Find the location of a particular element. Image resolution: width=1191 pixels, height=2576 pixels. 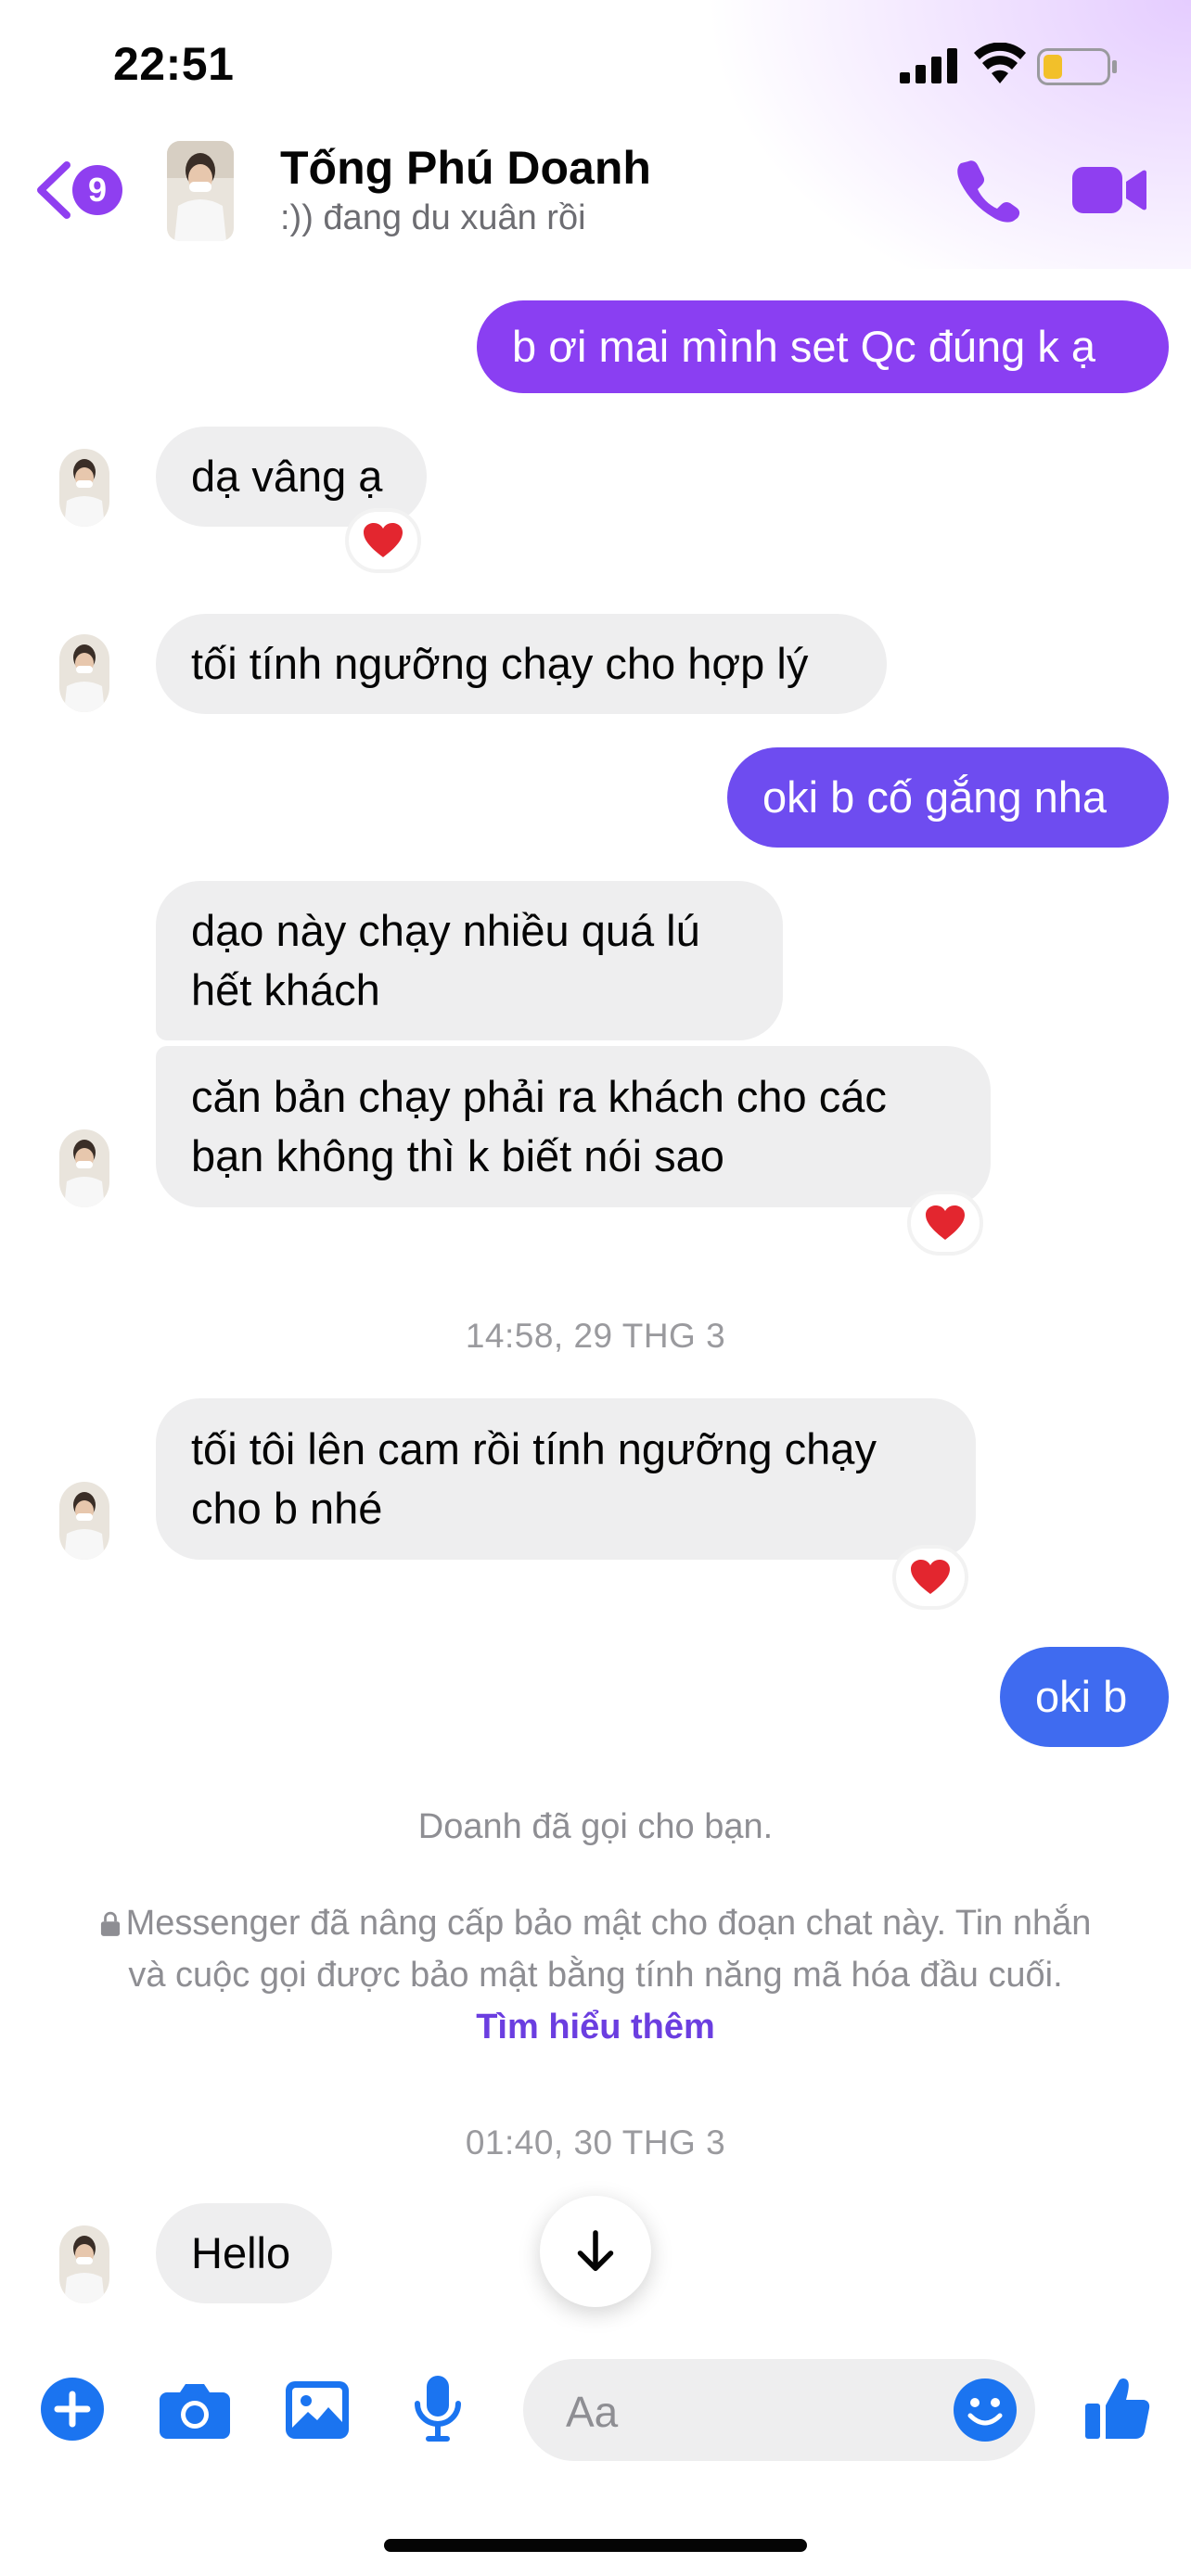

incoming-message: tối tính ngưỡng chạy cho hợp lý is located at coordinates (521, 664).